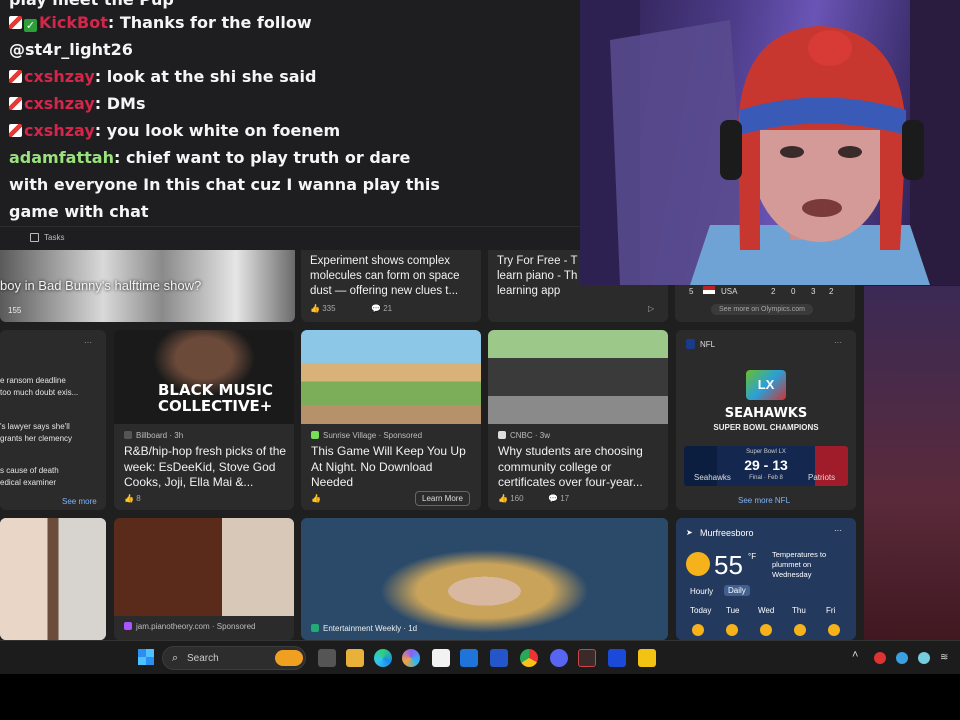 This screenshot has height=720, width=960. Describe the element at coordinates (189, 626) in the screenshot. I see `article-source: jam.pianotheory.com · Sponsored` at that location.